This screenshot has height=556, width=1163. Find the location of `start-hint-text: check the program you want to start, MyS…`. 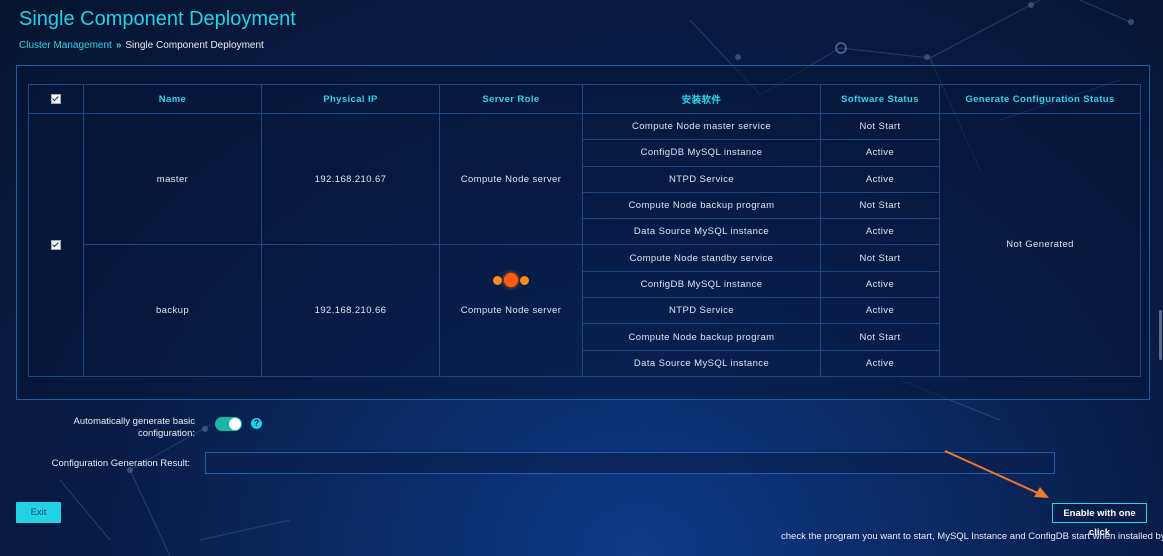

start-hint-text: check the program you want to start, MyS… is located at coordinates (972, 536).